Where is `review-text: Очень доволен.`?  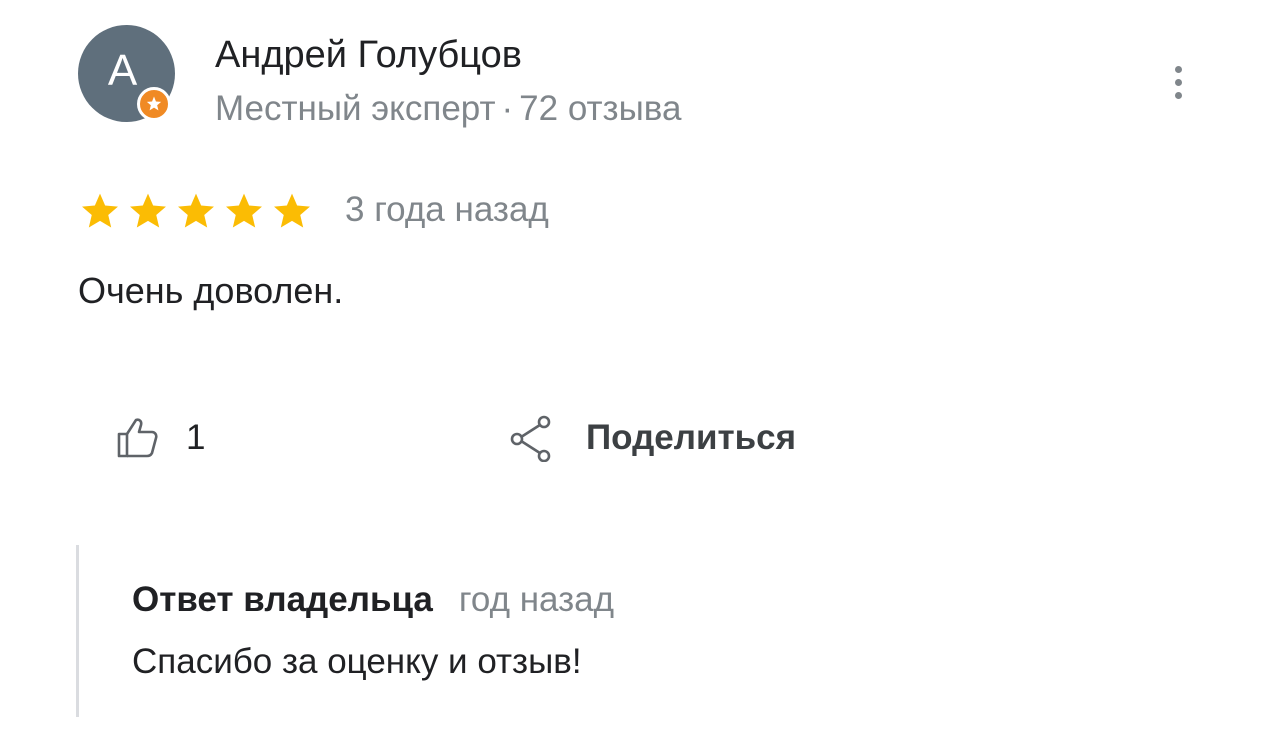
review-text: Очень доволен. is located at coordinates (211, 290).